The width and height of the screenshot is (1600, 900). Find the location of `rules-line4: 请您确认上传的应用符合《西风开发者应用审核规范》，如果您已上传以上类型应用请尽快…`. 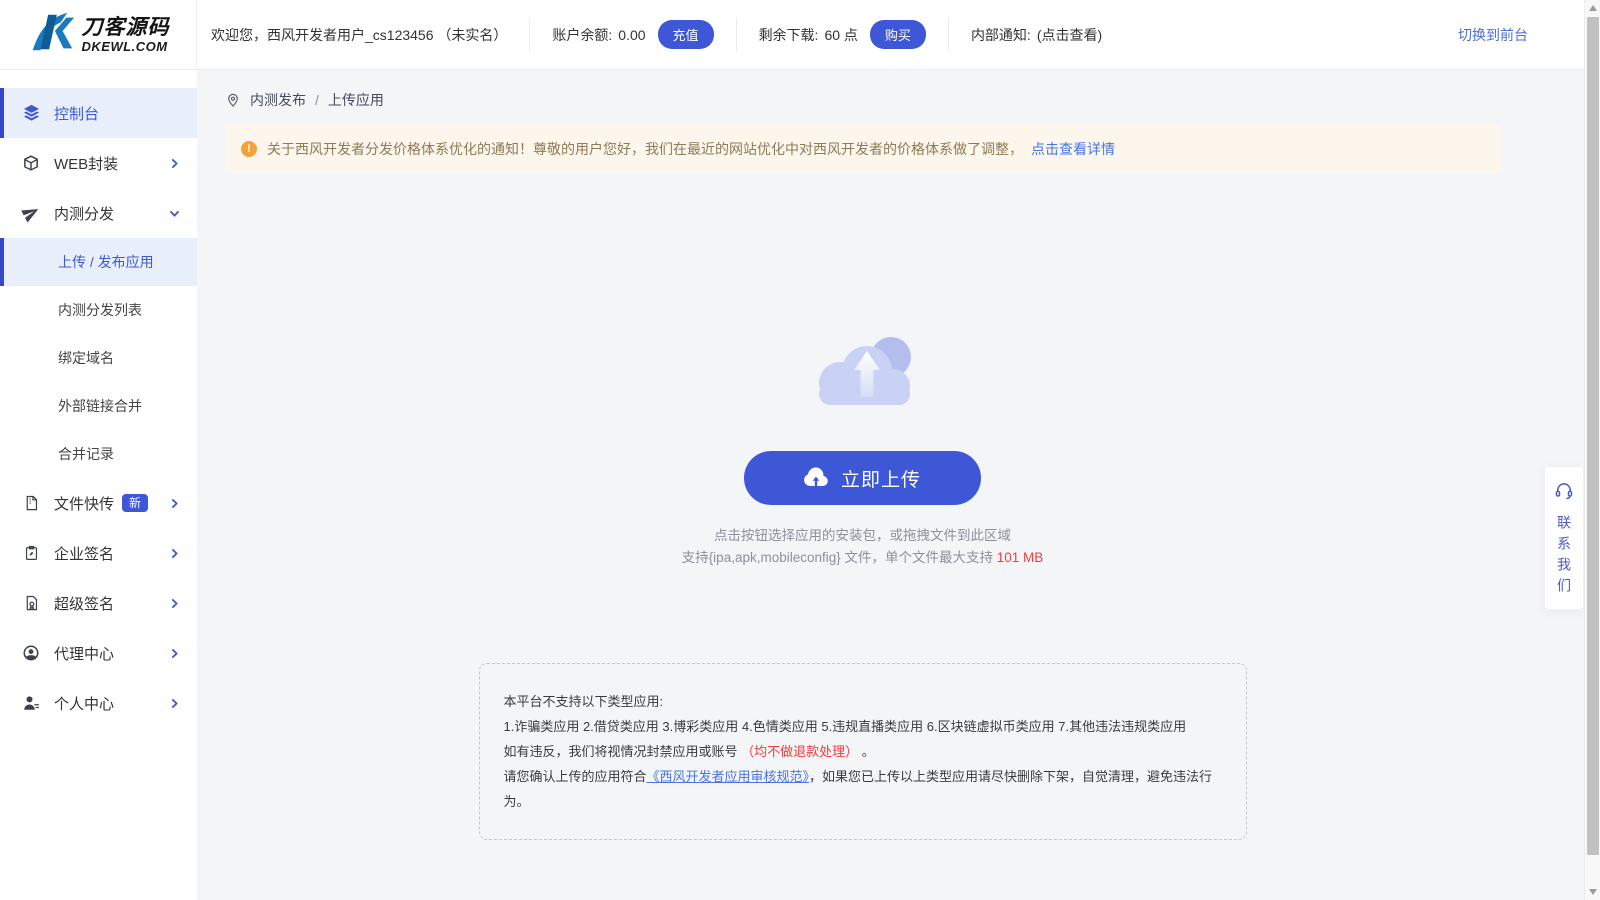

rules-line4: 请您确认上传的应用符合《西风开发者应用审核规范》，如果您已上传以上类型应用请尽快… is located at coordinates (863, 789).